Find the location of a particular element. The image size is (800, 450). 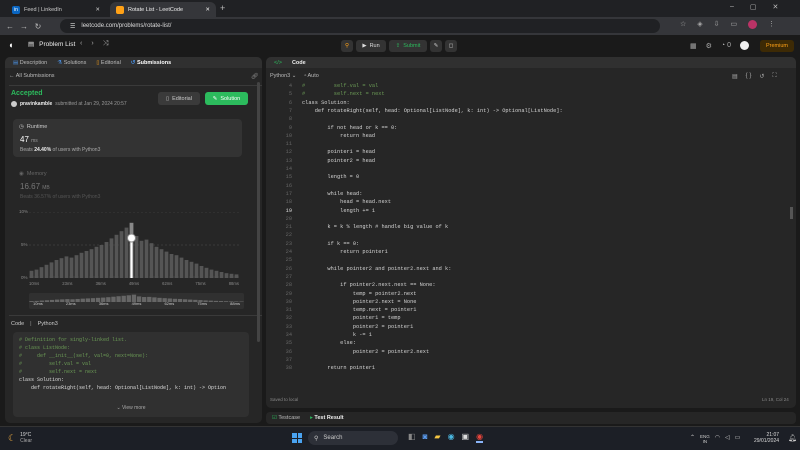

clock: 21:07 29/01/2024 is located at coordinates (766, 438).